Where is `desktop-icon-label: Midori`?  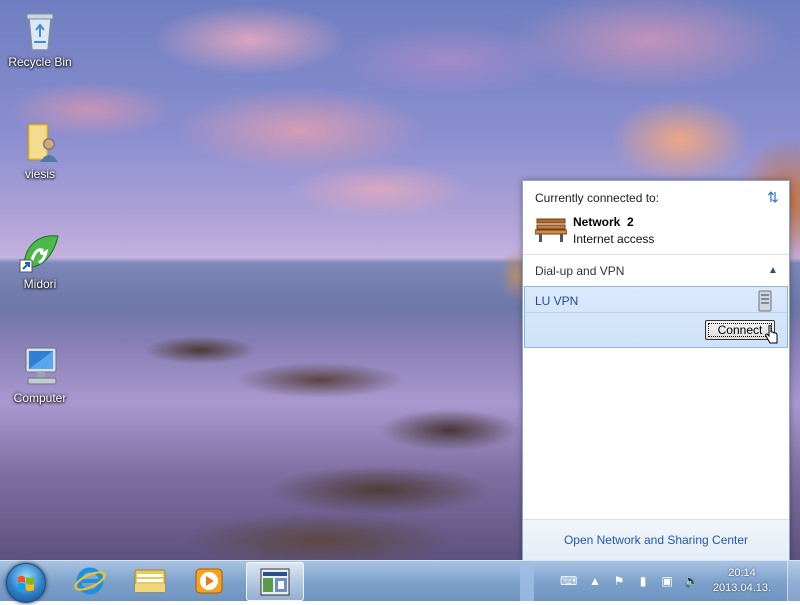
desktop-icon-label: Midori is located at coordinates (40, 284).